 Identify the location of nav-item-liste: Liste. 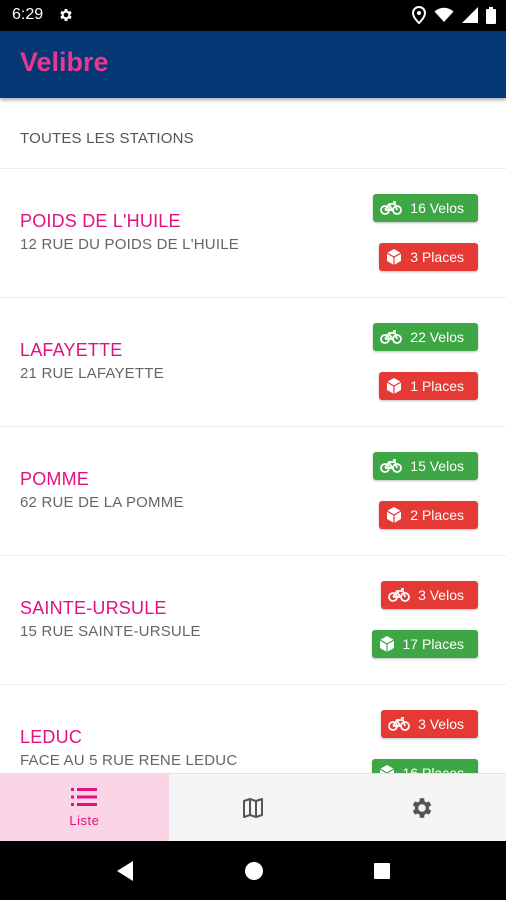
(84, 807).